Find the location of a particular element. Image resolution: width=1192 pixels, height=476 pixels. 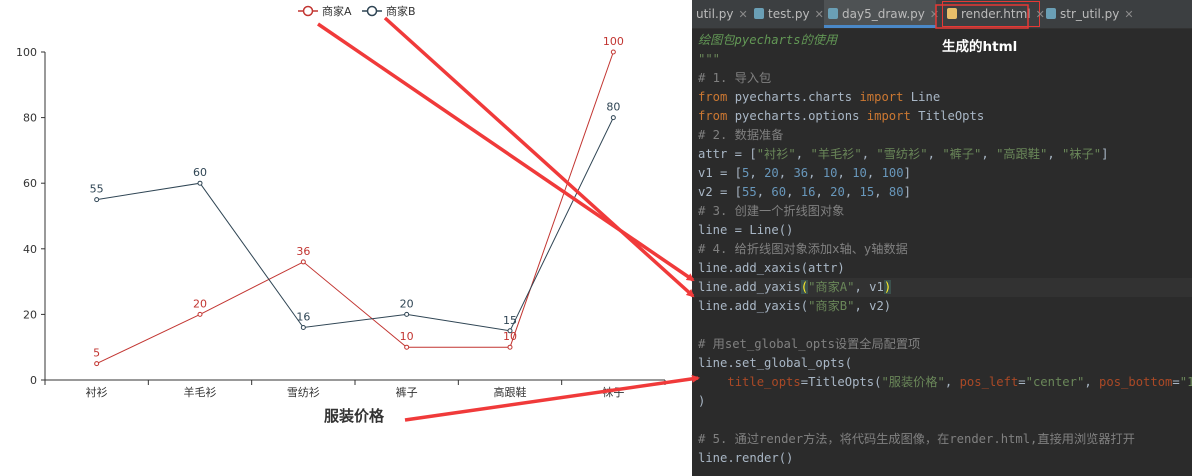

data-label: 60 is located at coordinates (200, 172).